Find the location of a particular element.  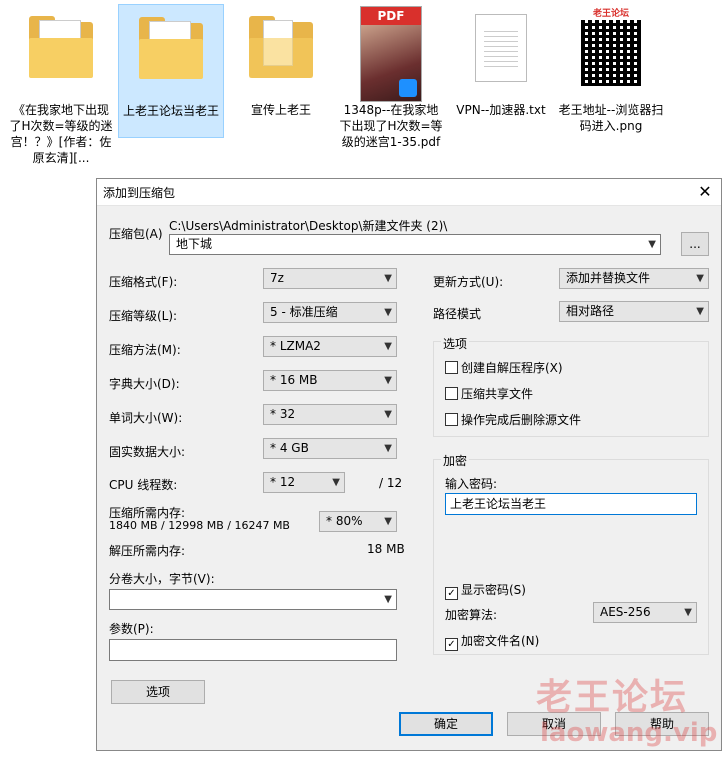

split-label: 分卷大小，字节(V): is located at coordinates (162, 579).